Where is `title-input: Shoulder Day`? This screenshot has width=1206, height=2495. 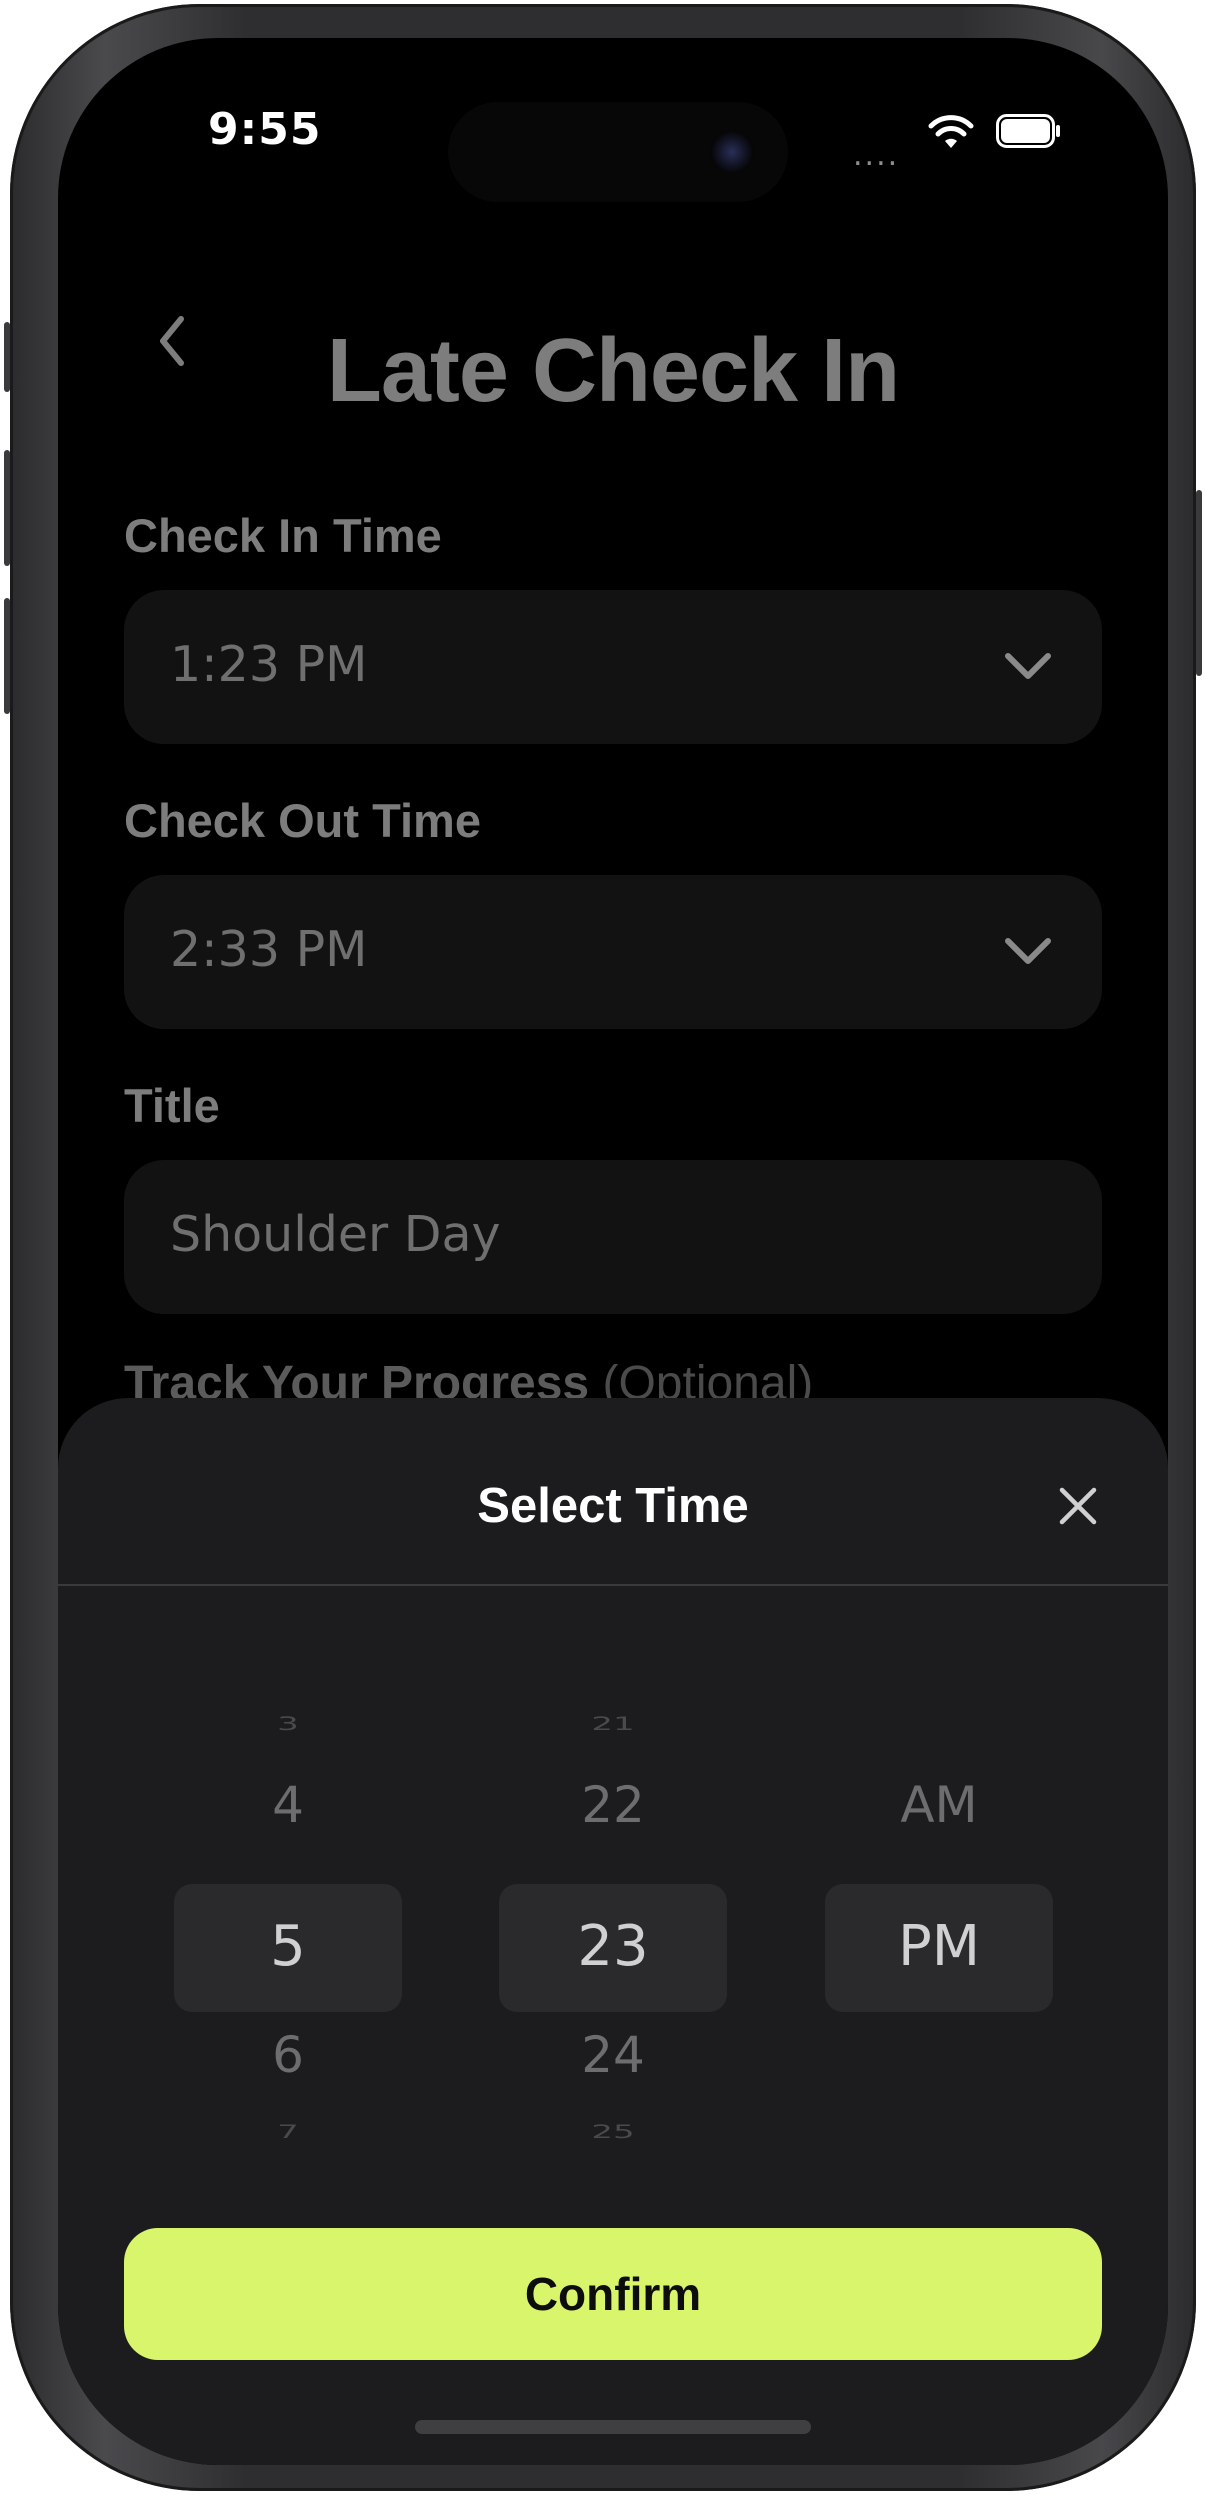 title-input: Shoulder Day is located at coordinates (613, 1237).